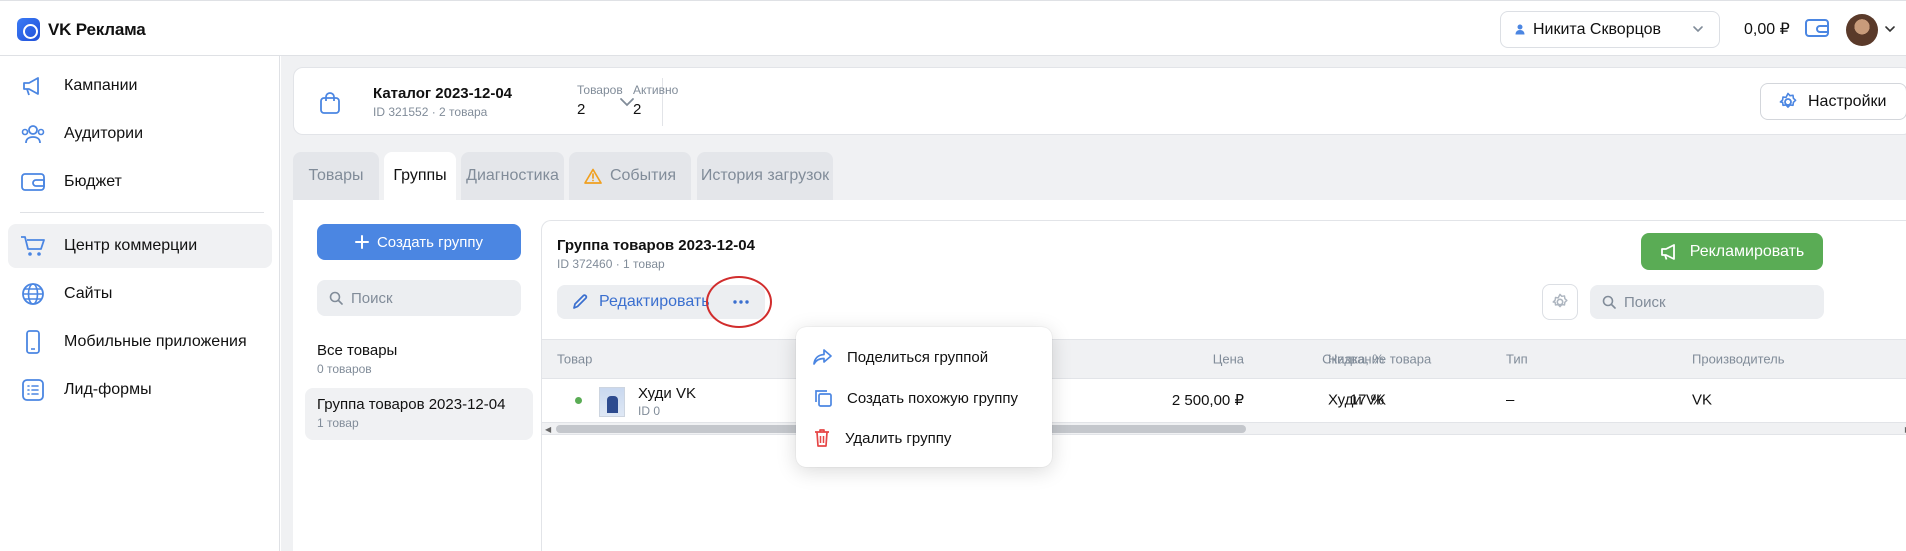 Image resolution: width=1906 pixels, height=551 pixels. I want to click on group-detail-subtitle: ID 372460 · 1 товар, so click(611, 264).